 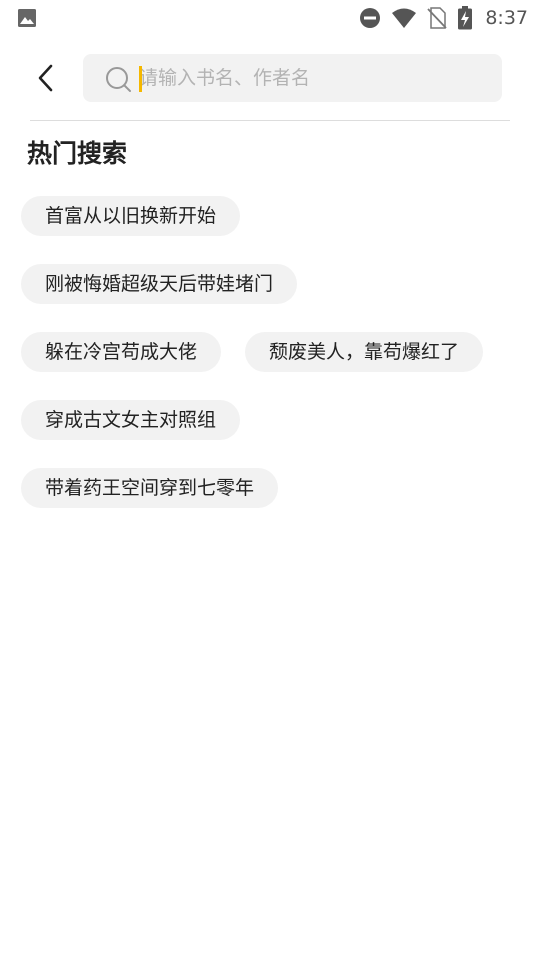 I want to click on search-input, so click(x=313, y=78).